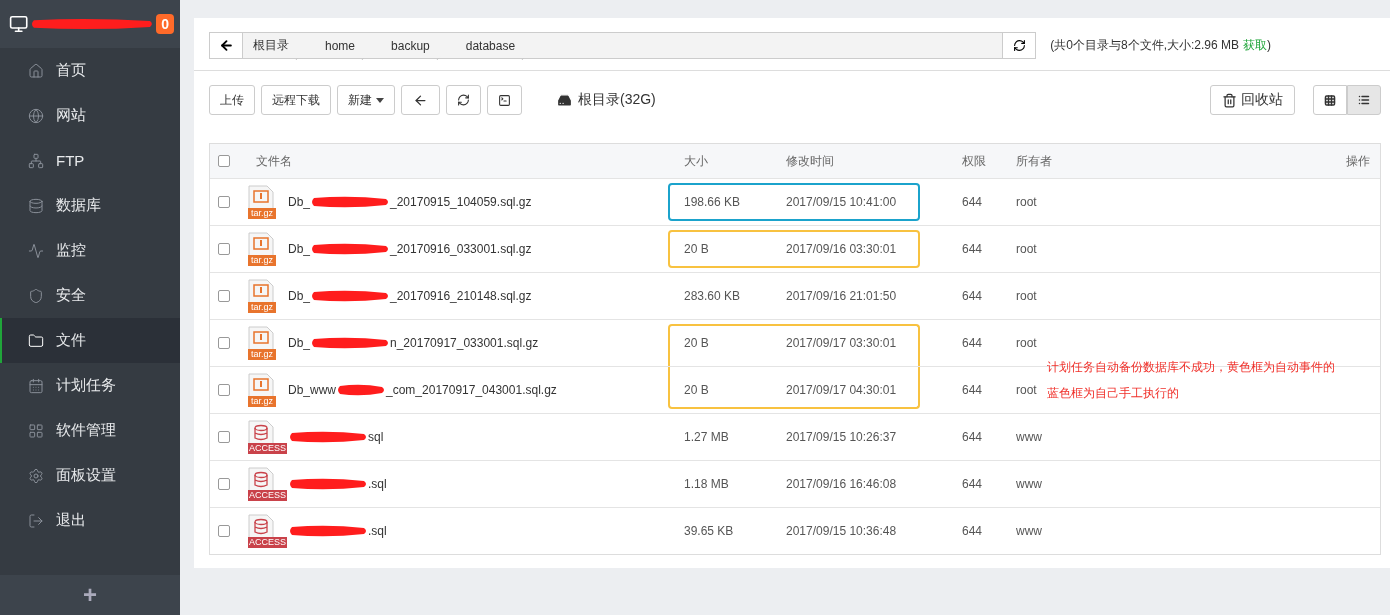  I want to click on modified-time: 2017/09/15 10:36:48, so click(841, 531).